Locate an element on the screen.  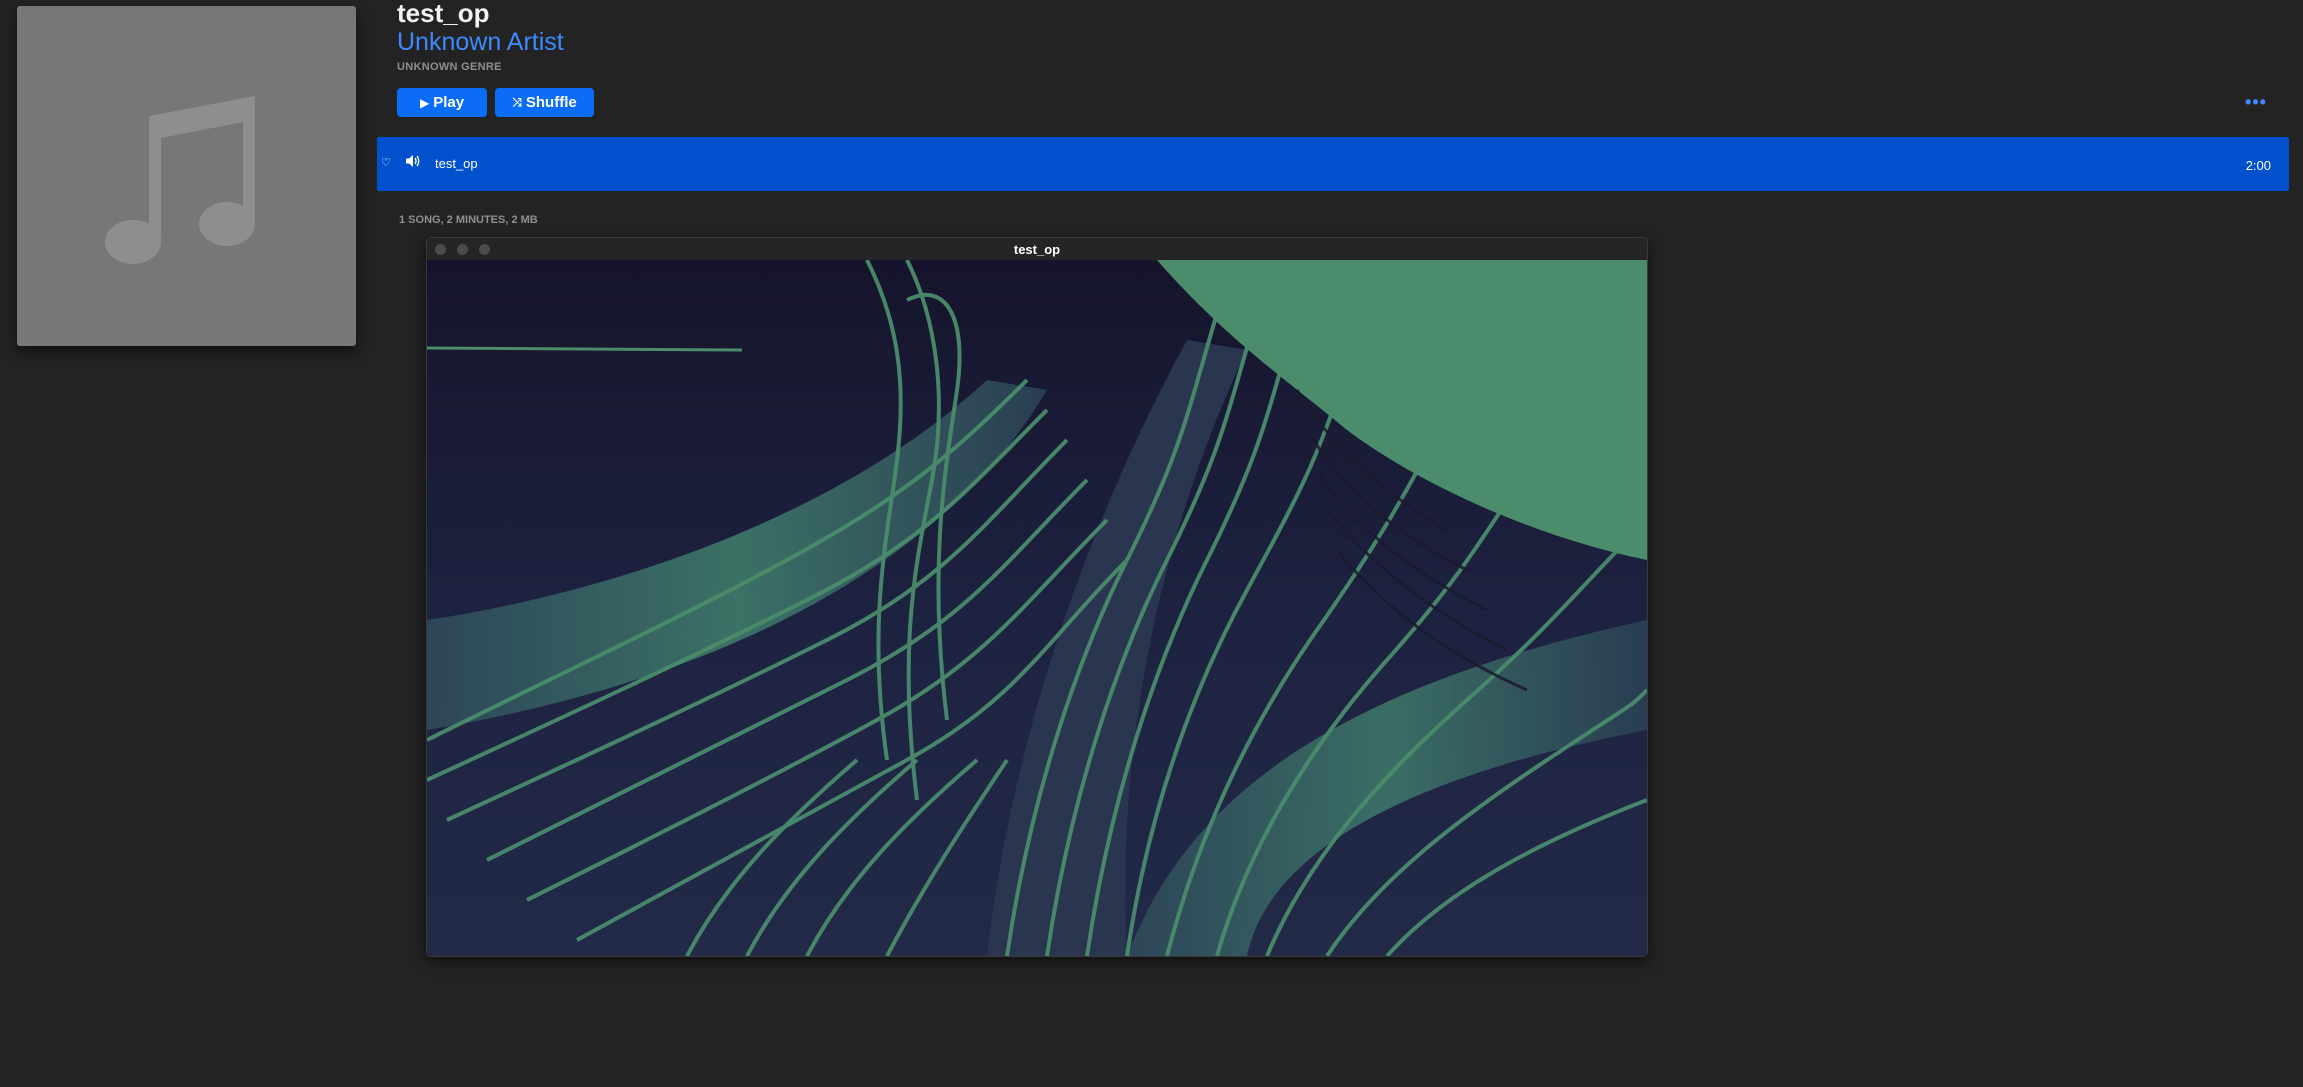
shuffle-button: ⤨ Shuffle is located at coordinates (544, 102).